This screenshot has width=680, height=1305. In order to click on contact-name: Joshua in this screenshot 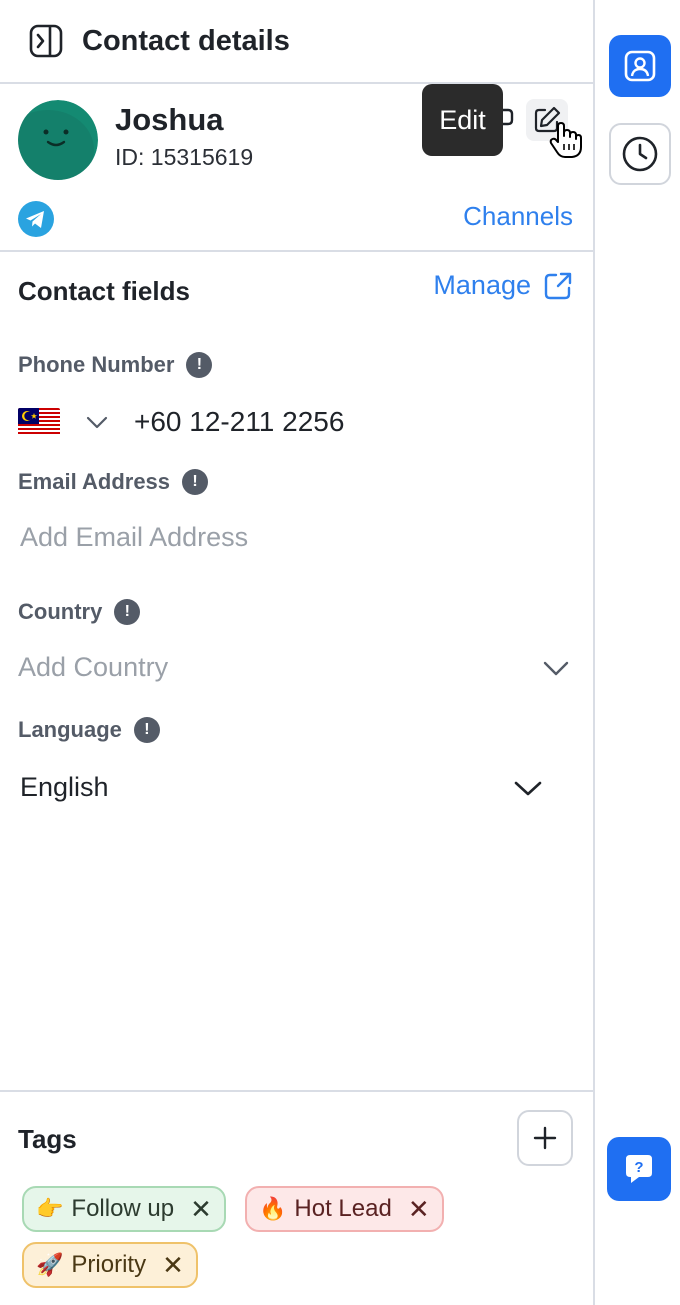, I will do `click(169, 119)`.